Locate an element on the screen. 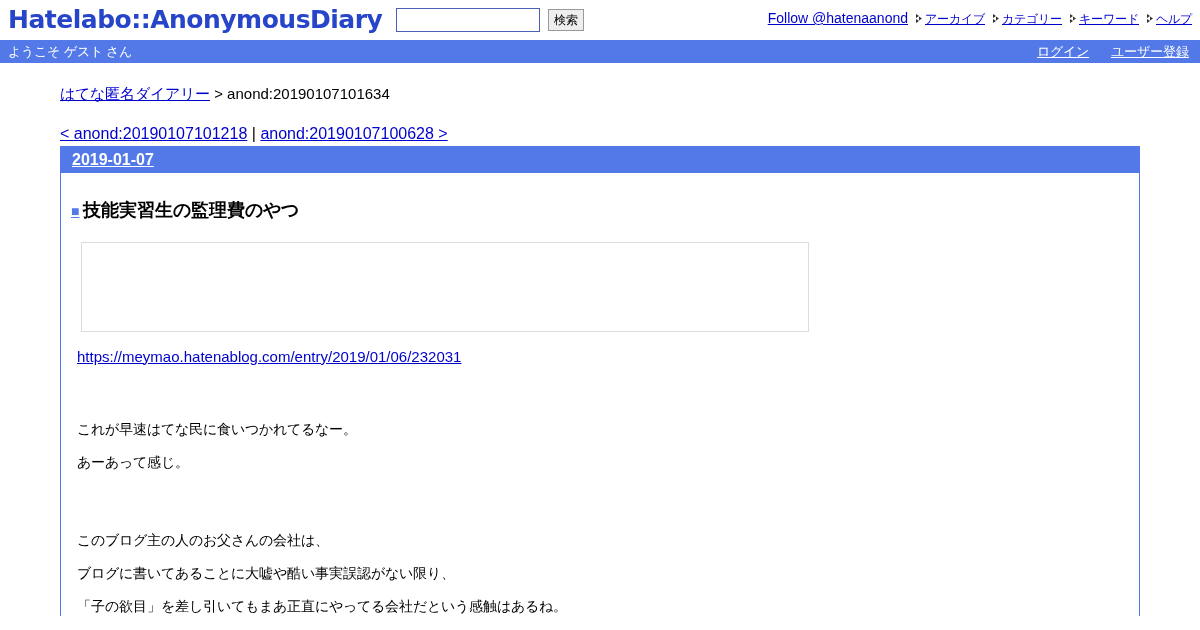 This screenshot has width=1200, height=630. body-paragraph: これが早速はてな民に食いつかれてるなー。 is located at coordinates (217, 429).